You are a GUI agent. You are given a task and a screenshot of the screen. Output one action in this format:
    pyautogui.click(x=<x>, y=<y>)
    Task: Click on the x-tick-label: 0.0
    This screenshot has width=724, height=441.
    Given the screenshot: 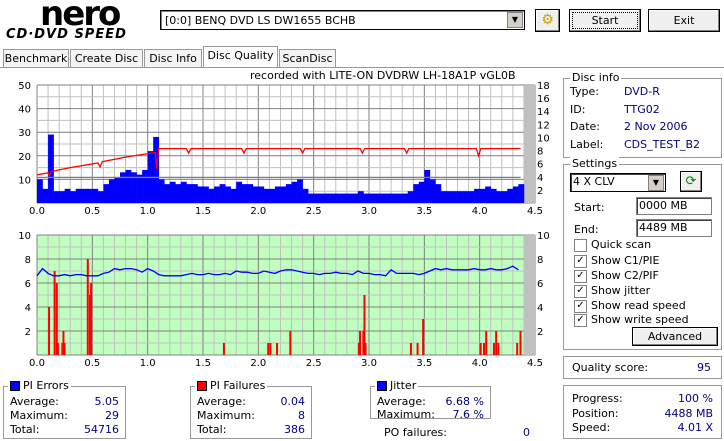 What is the action you would take?
    pyautogui.click(x=37, y=211)
    